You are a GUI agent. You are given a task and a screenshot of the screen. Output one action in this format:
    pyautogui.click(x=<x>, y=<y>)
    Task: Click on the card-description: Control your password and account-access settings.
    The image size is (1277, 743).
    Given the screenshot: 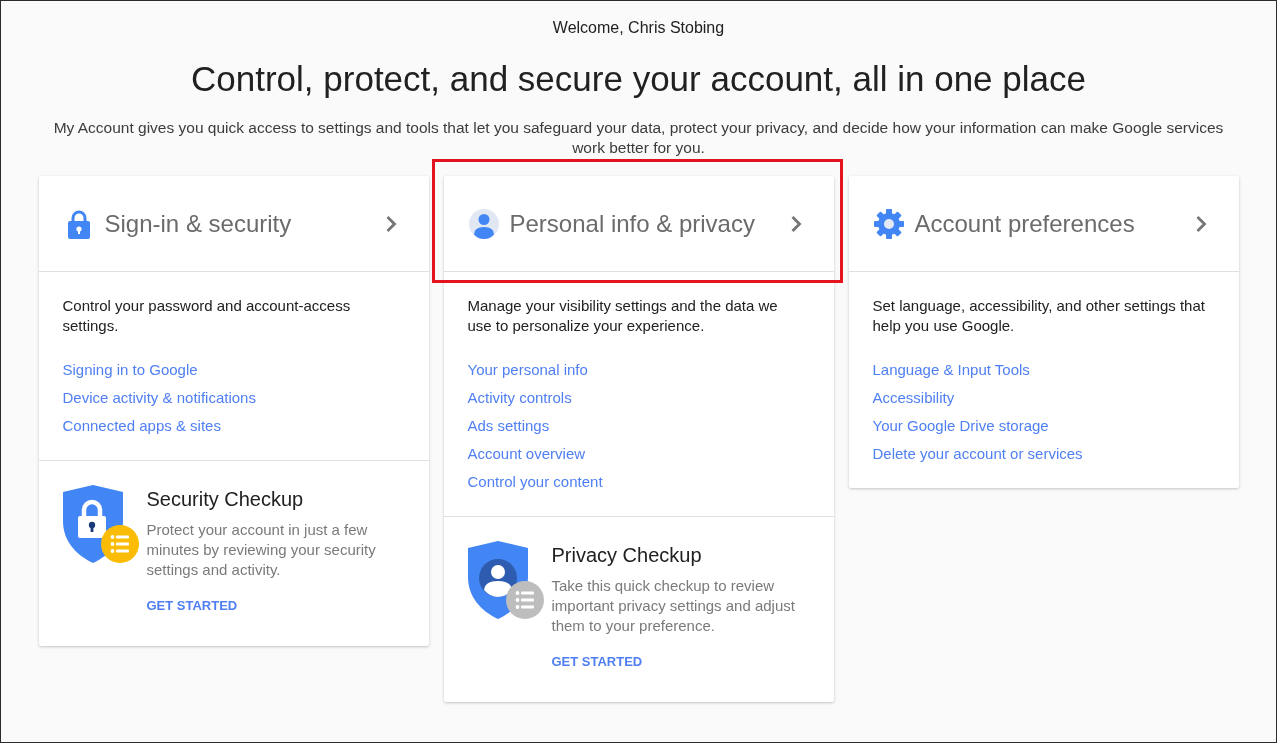 What is the action you would take?
    pyautogui.click(x=207, y=316)
    